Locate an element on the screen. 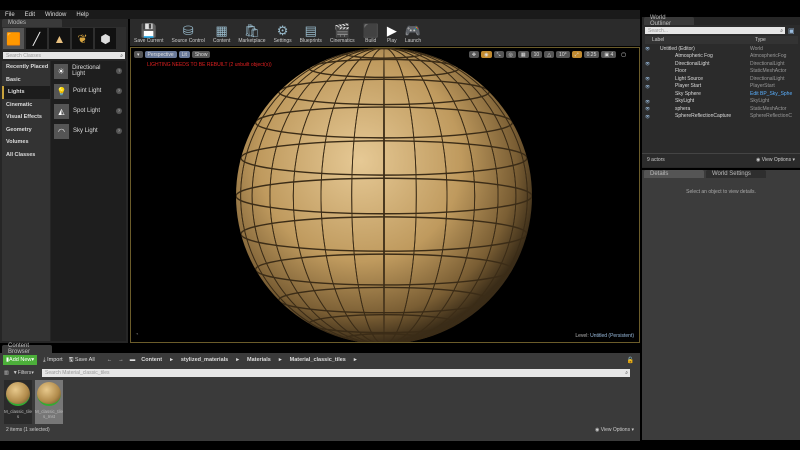 This screenshot has width=800, height=450. tab-content-browser: Content Browser is located at coordinates (27, 349).